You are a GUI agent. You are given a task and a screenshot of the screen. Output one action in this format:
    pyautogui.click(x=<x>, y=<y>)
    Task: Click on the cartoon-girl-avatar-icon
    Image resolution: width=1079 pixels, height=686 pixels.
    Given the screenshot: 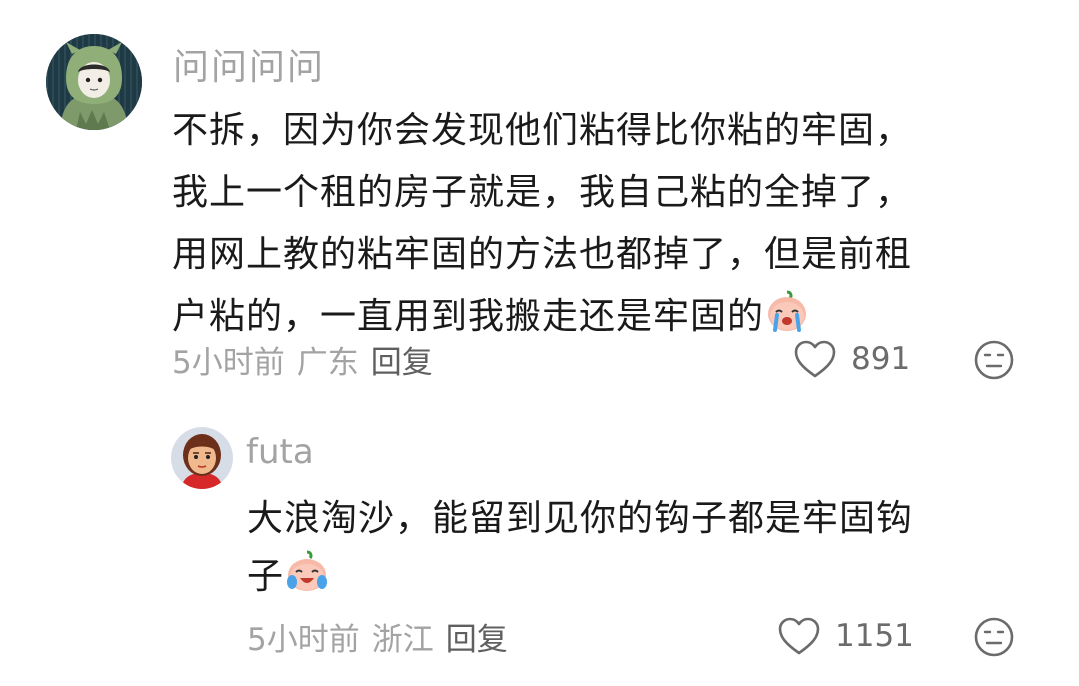 What is the action you would take?
    pyautogui.click(x=202, y=458)
    